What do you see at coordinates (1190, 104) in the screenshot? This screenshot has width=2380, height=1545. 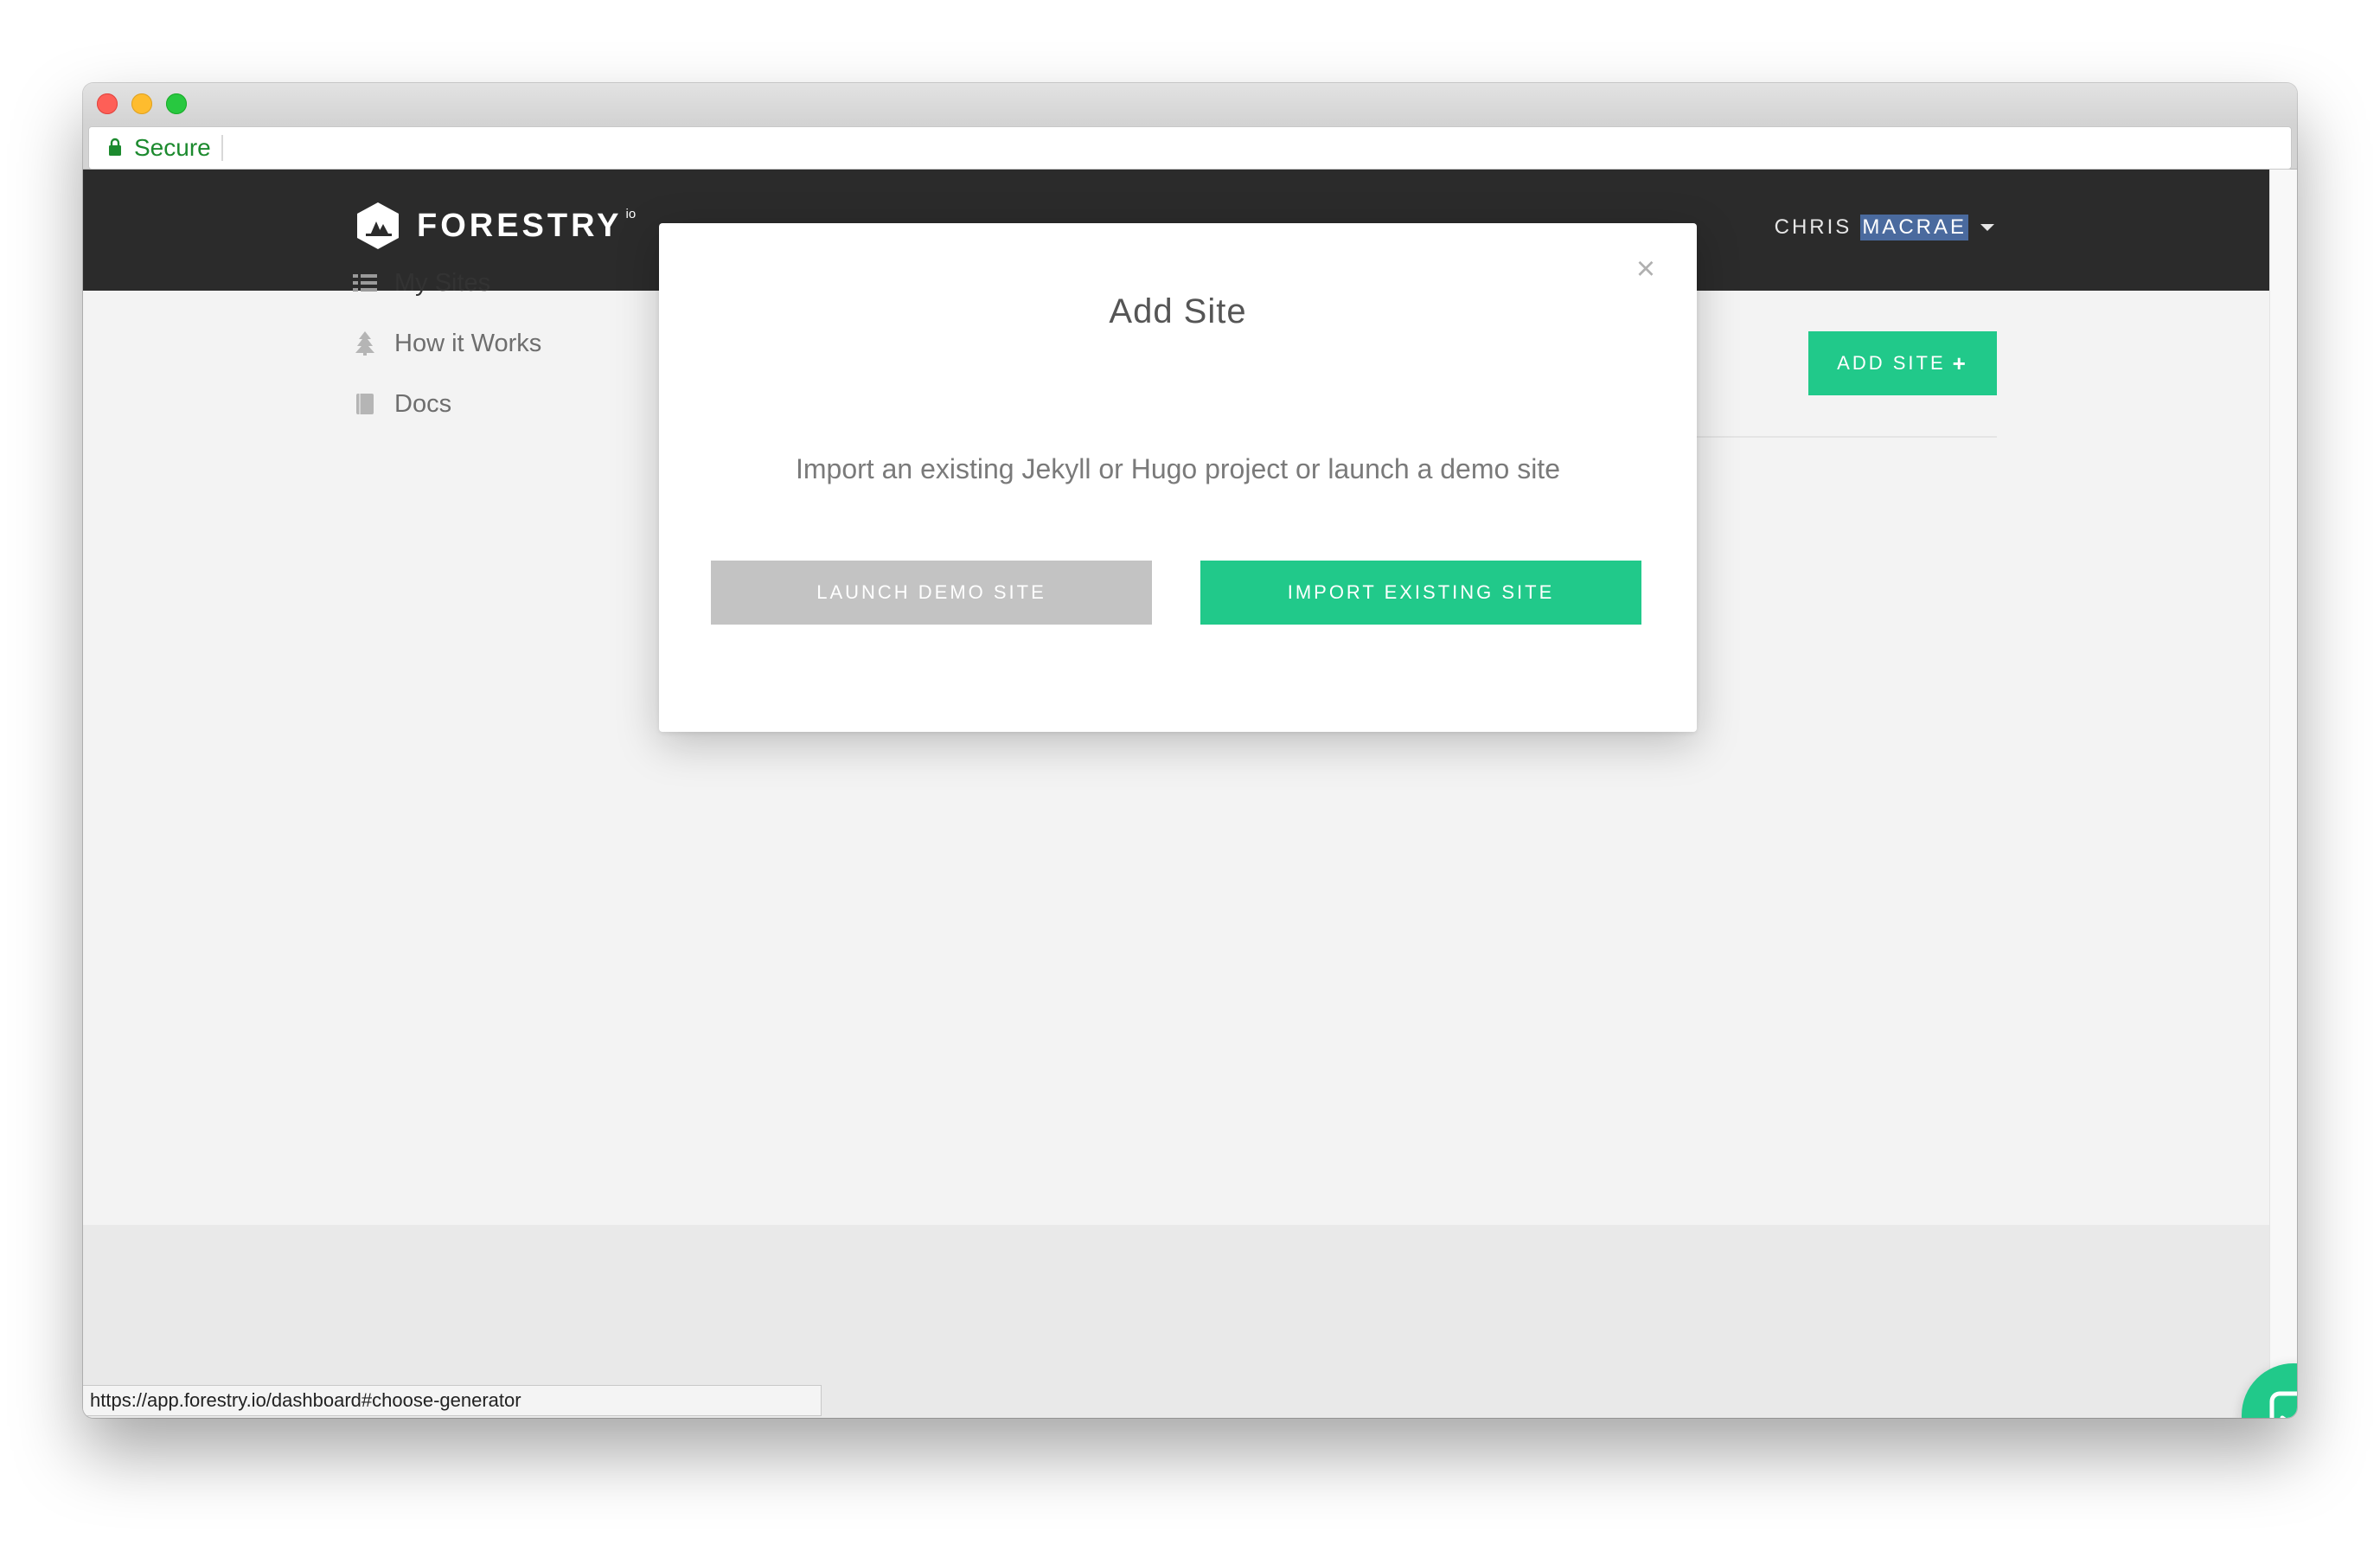 I see `title-bar` at bounding box center [1190, 104].